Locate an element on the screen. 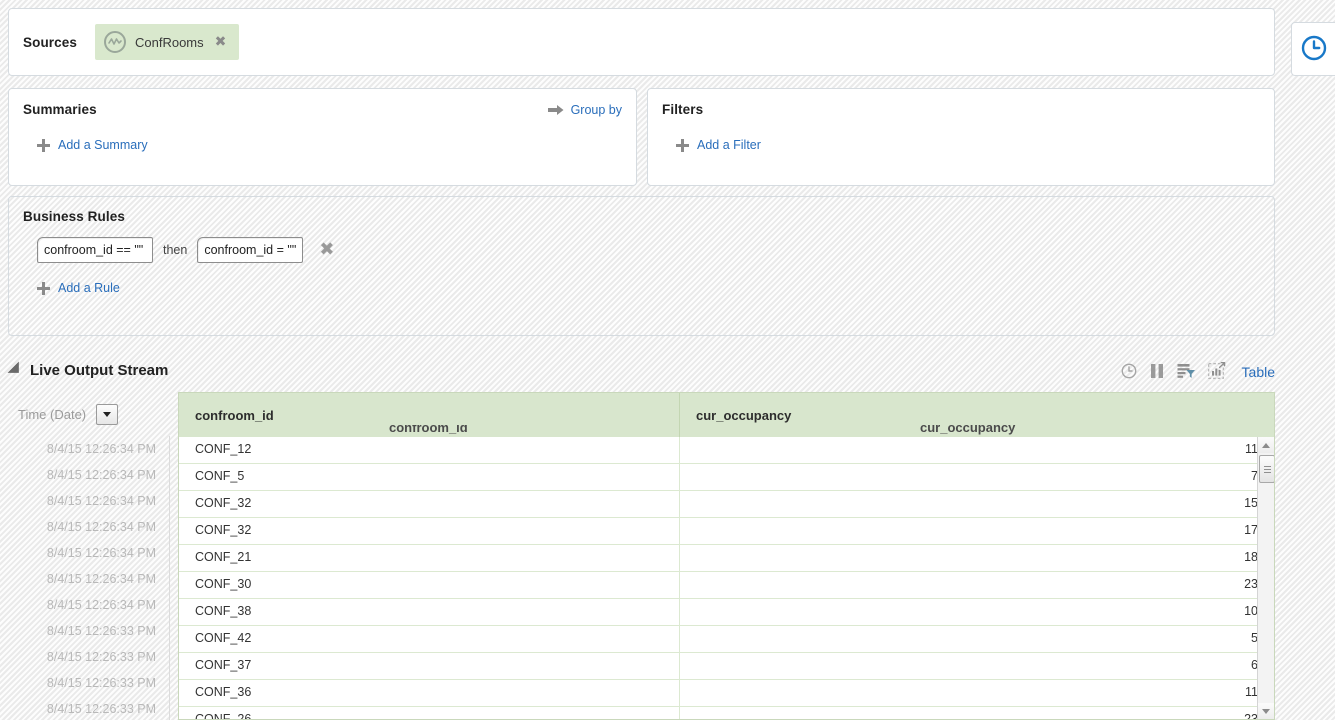 The height and width of the screenshot is (720, 1335). scrollbar-thumb is located at coordinates (1266, 469).